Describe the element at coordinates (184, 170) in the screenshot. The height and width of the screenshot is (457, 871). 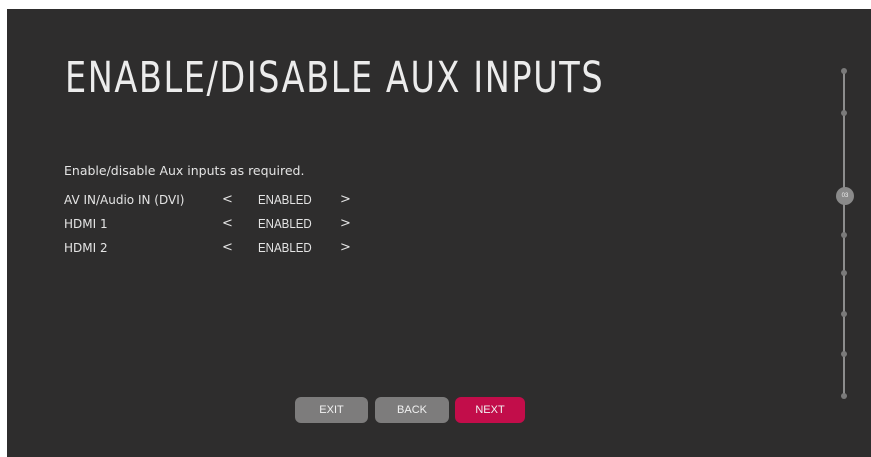
I see `page-description: Enable/disable Aux inputs as required.` at that location.